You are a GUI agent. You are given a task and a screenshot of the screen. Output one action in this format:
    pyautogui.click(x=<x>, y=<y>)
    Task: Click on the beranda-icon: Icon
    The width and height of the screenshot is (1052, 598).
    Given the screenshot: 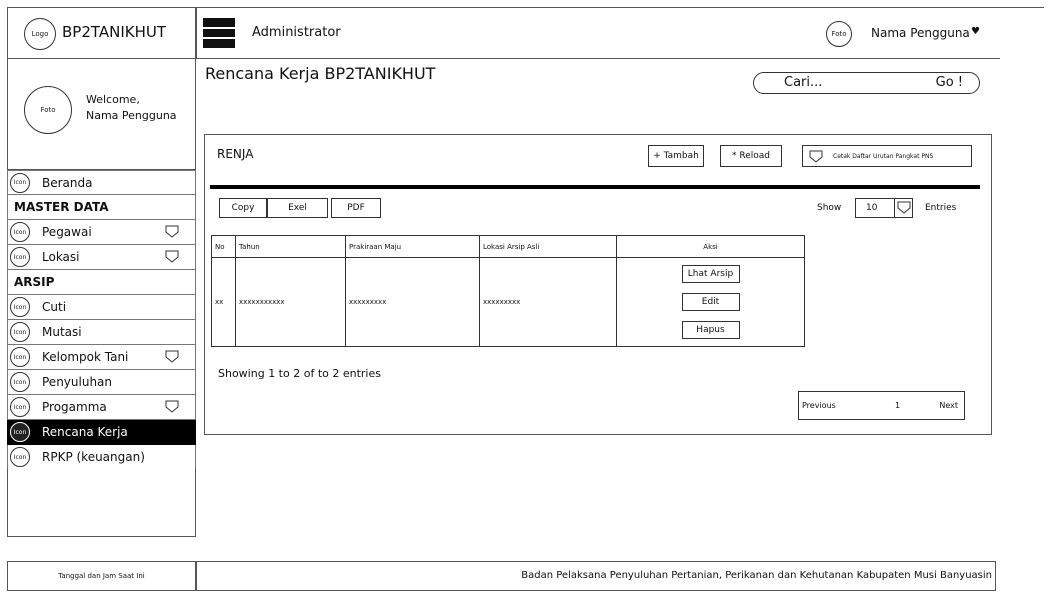 What is the action you would take?
    pyautogui.click(x=20, y=182)
    